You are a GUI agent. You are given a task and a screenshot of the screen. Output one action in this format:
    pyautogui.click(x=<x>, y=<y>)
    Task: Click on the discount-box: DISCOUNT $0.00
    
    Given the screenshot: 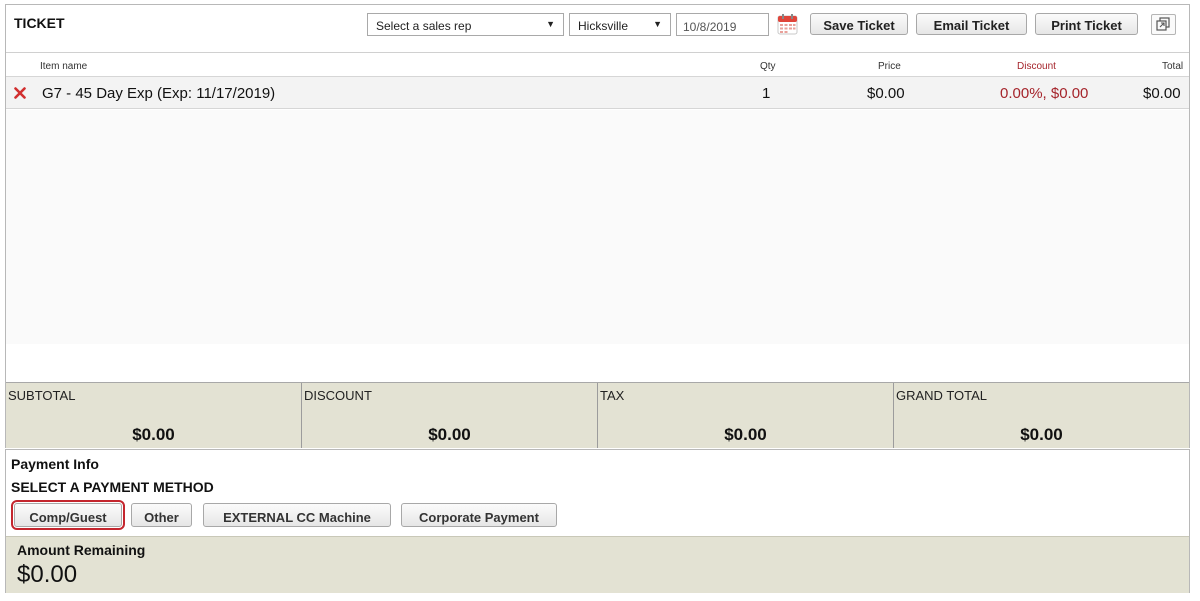 What is the action you would take?
    pyautogui.click(x=450, y=415)
    